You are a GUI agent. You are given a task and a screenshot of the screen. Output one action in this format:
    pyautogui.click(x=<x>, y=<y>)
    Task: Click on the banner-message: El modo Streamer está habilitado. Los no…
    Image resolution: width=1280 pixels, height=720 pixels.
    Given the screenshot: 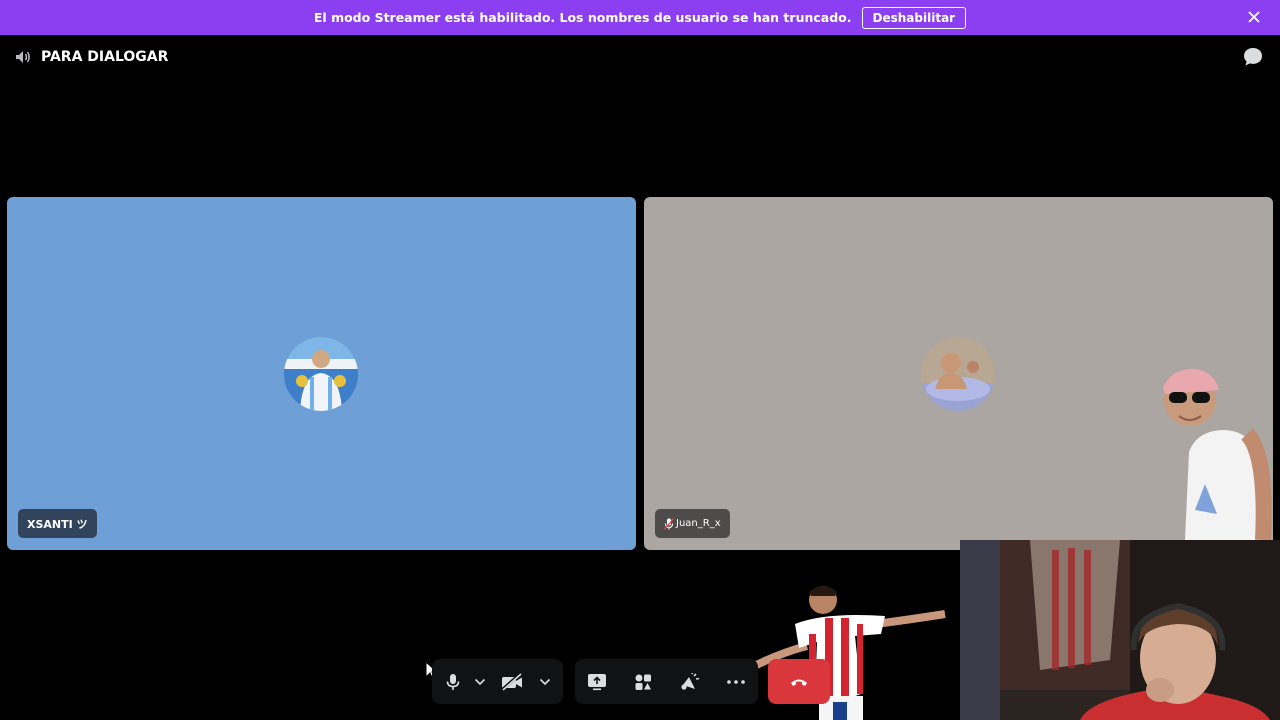 What is the action you would take?
    pyautogui.click(x=582, y=17)
    